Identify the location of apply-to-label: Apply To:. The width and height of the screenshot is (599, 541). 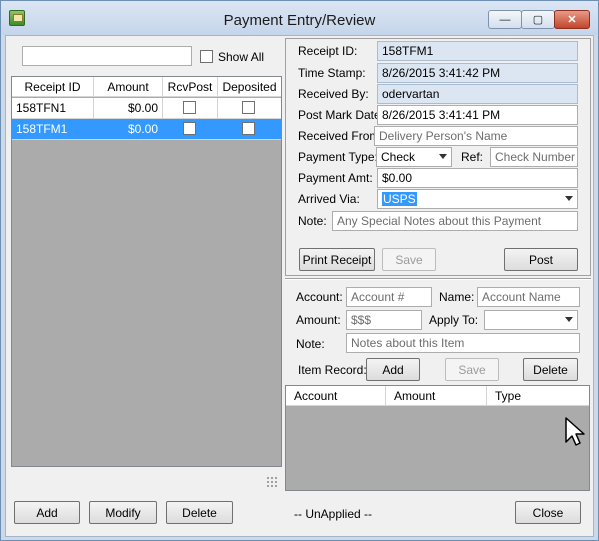
(454, 320).